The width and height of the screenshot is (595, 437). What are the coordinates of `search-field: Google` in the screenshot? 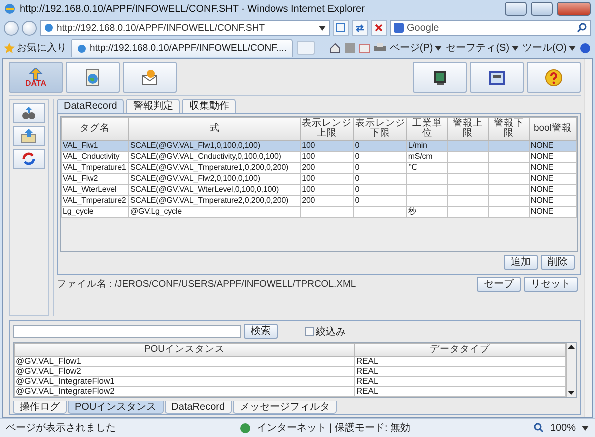 It's located at (490, 28).